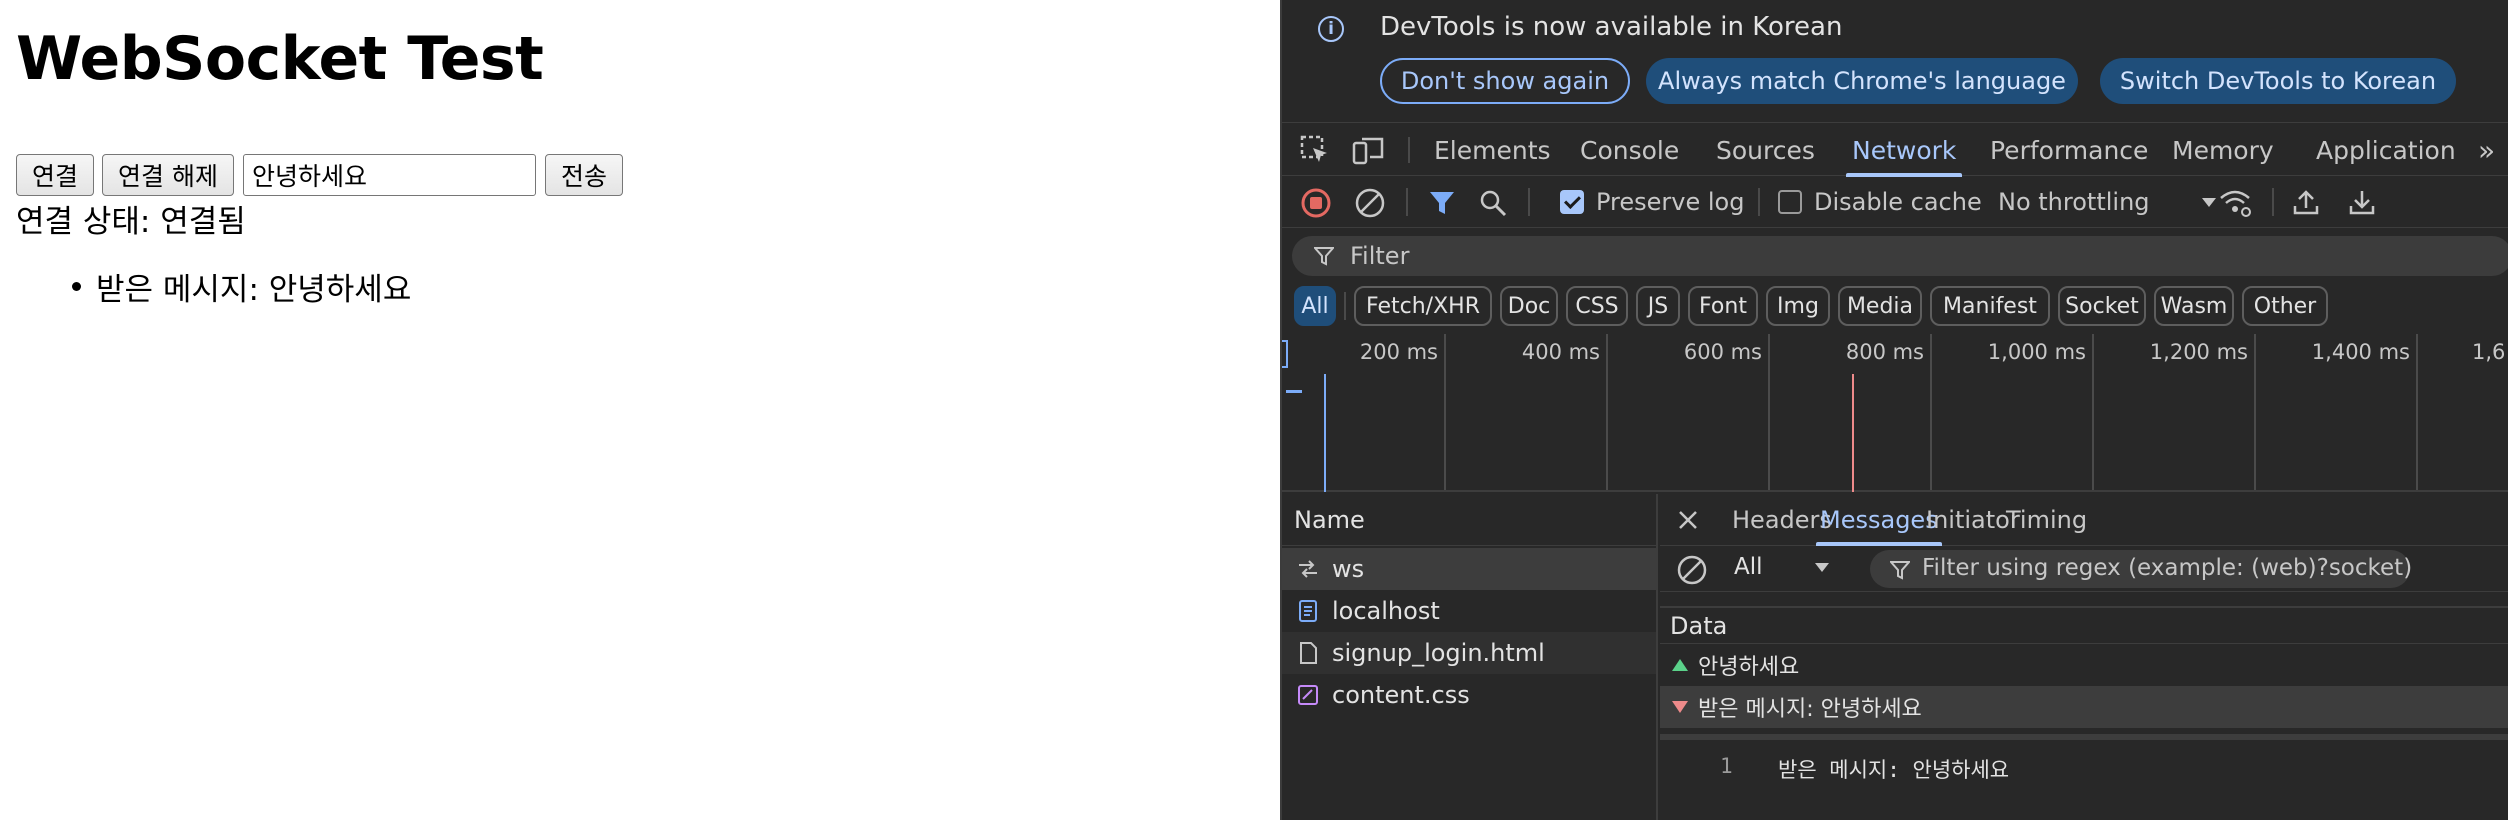 This screenshot has height=820, width=2508. I want to click on message-type-select: All, so click(1781, 567).